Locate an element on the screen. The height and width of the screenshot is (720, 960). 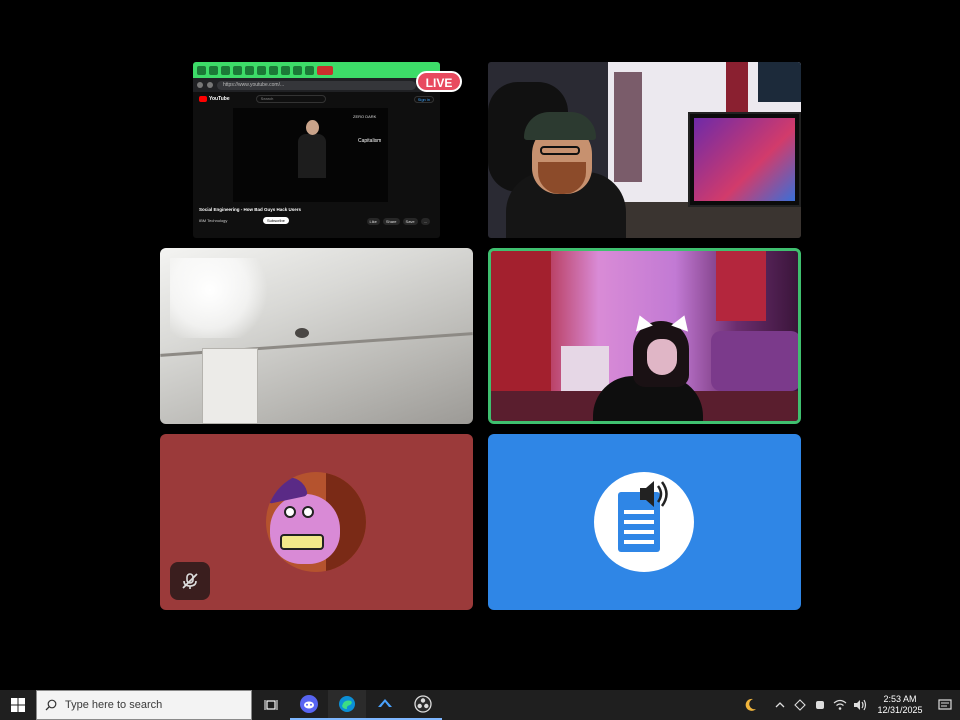
video-overlay-text: Capitalism is located at coordinates (370, 141).